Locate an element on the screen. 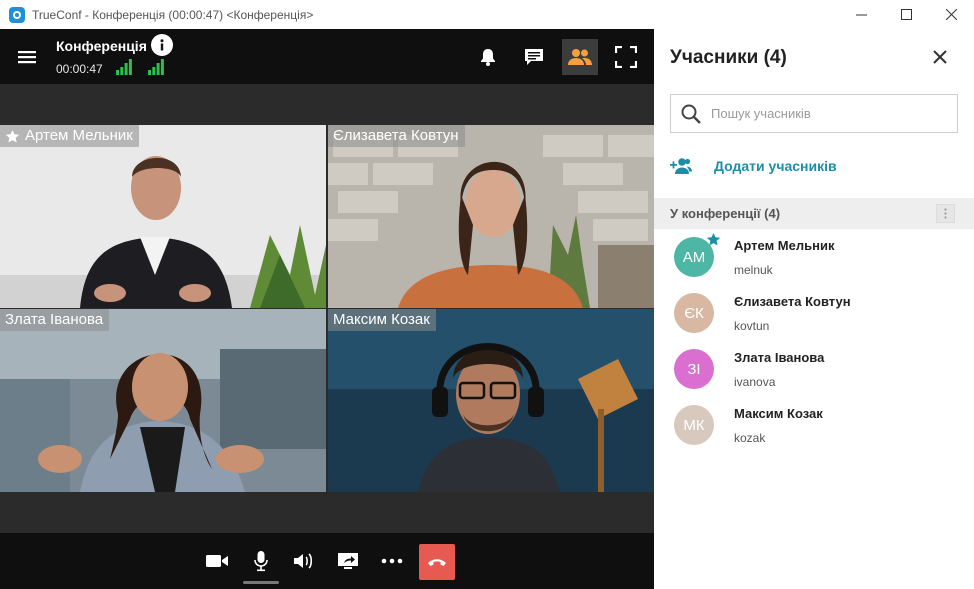 This screenshot has height=589, width=974. video-bottom-spacer is located at coordinates (327, 512).